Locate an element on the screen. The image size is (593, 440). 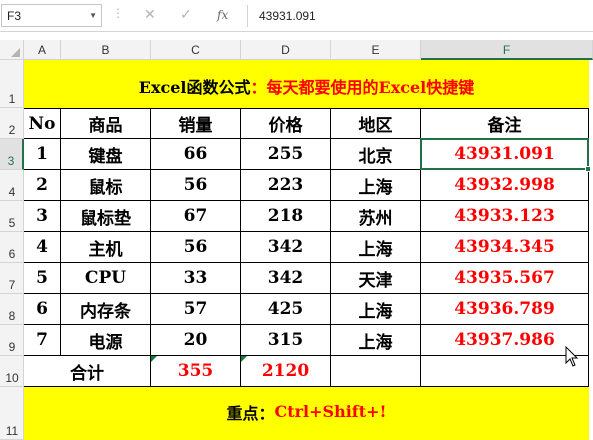
data-cell-a7: 5 is located at coordinates (42, 278).